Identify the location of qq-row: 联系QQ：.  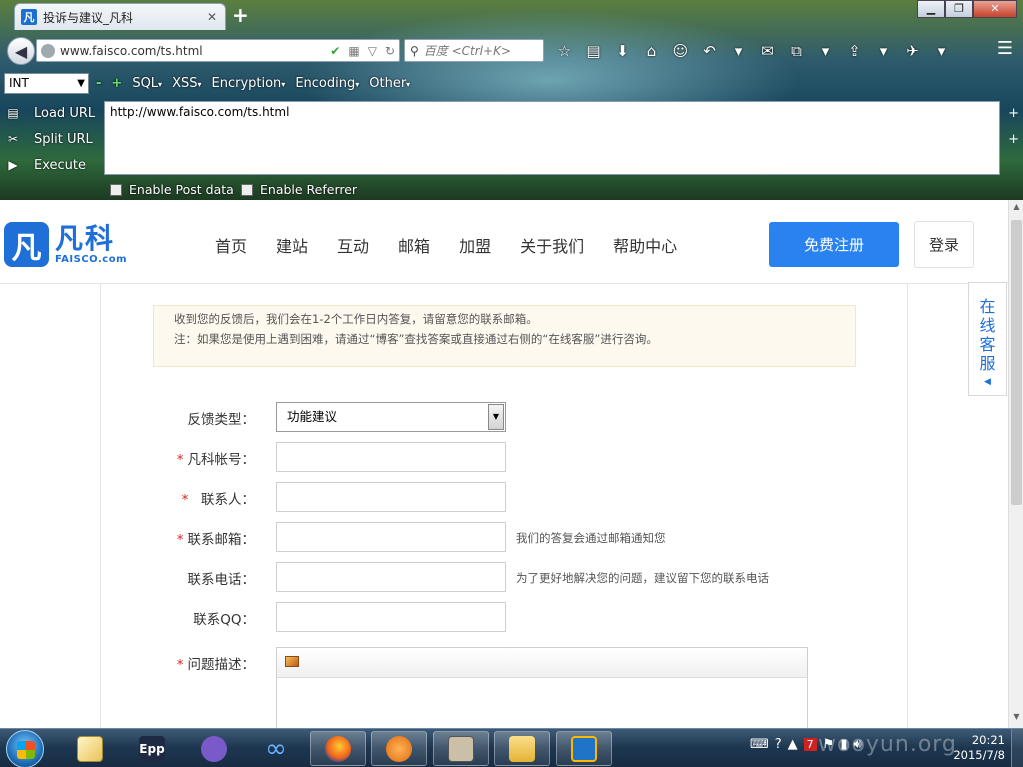
(505, 617).